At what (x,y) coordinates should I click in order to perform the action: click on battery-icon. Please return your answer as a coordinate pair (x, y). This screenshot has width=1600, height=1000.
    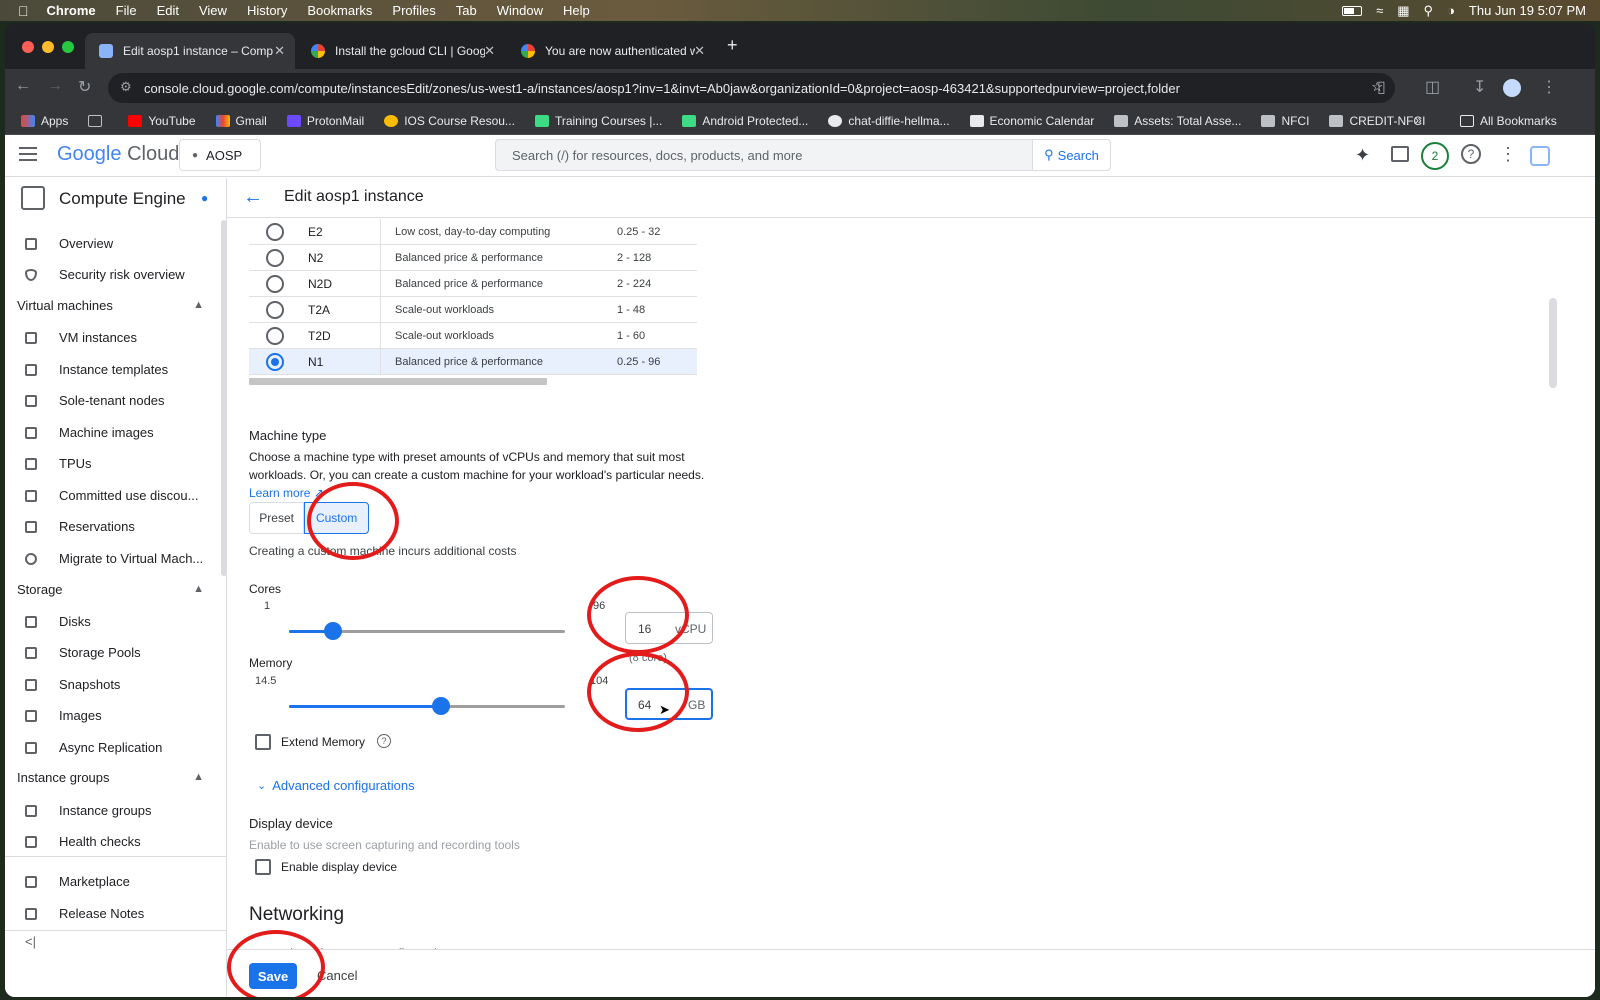
    Looking at the image, I should click on (1352, 10).